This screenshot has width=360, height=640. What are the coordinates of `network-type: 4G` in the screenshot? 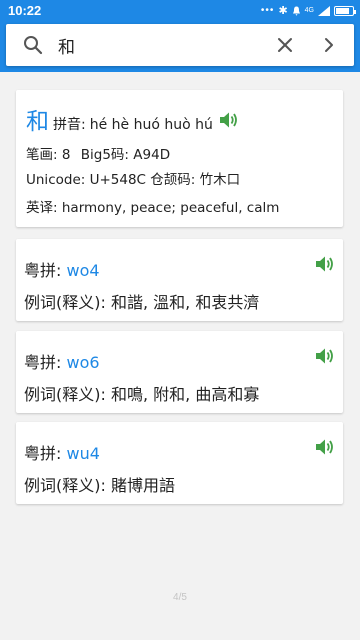 It's located at (309, 10).